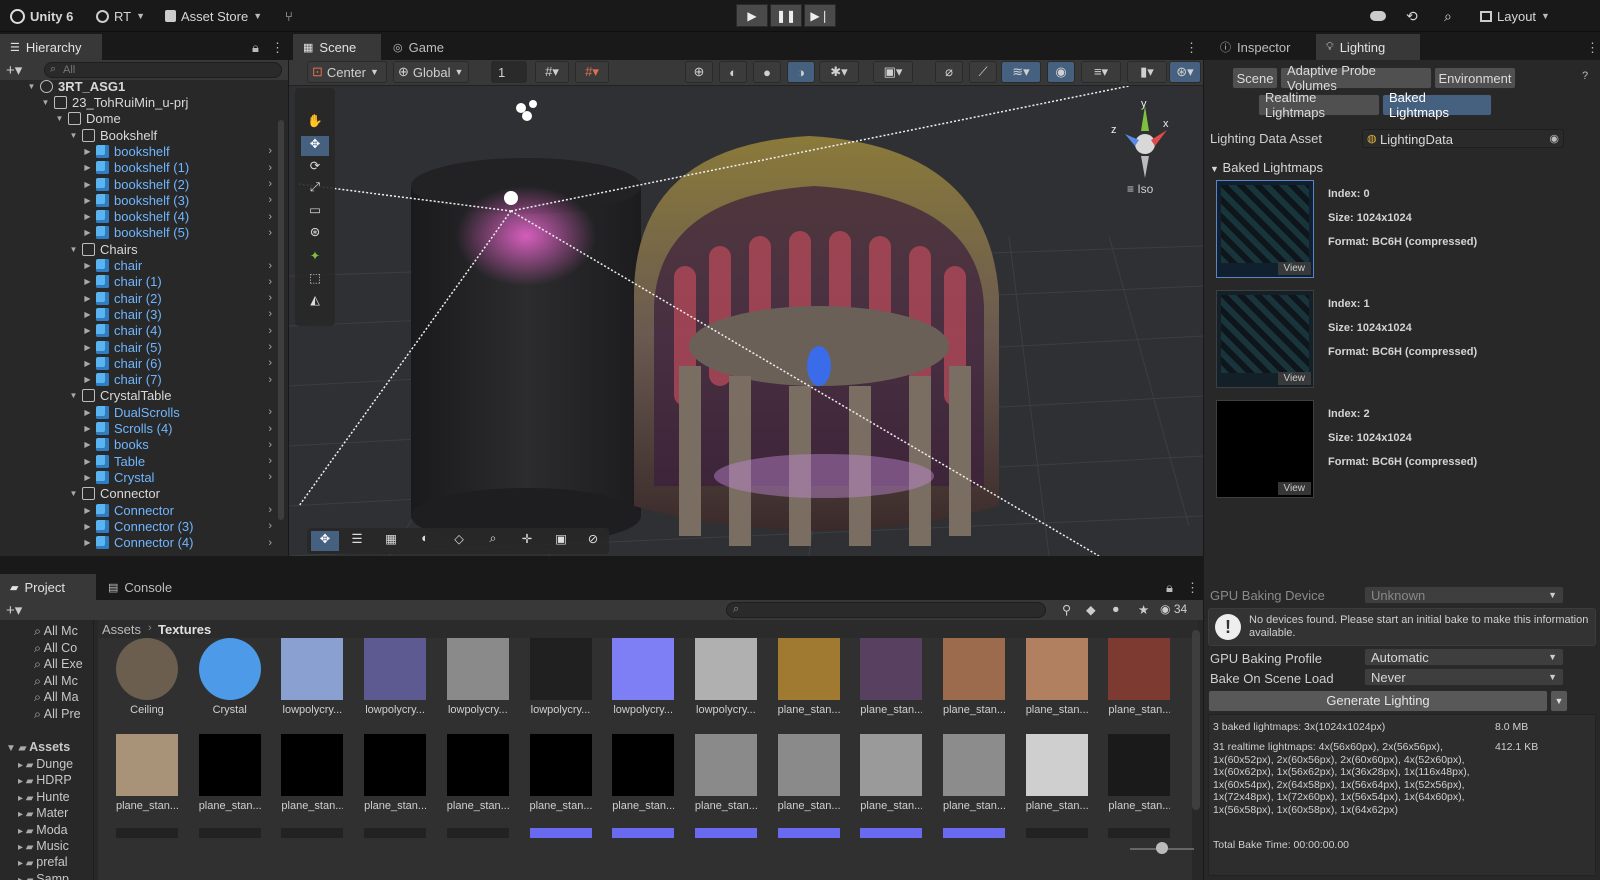 Image resolution: width=1600 pixels, height=880 pixels. Describe the element at coordinates (1140, 189) in the screenshot. I see `iso-toggle: ≡ Iso` at that location.